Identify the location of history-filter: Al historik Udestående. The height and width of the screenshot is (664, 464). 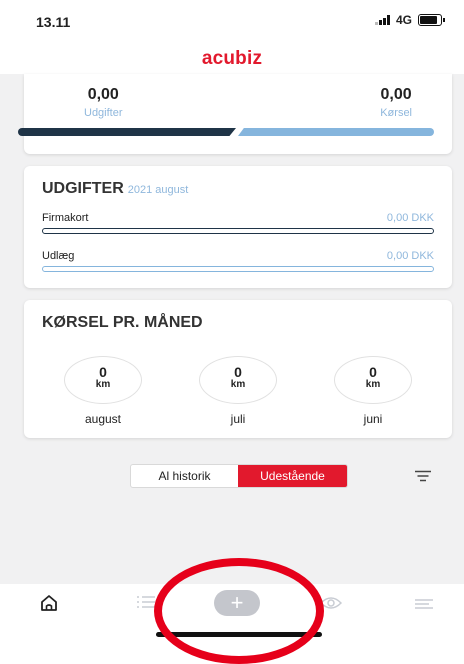
(239, 476).